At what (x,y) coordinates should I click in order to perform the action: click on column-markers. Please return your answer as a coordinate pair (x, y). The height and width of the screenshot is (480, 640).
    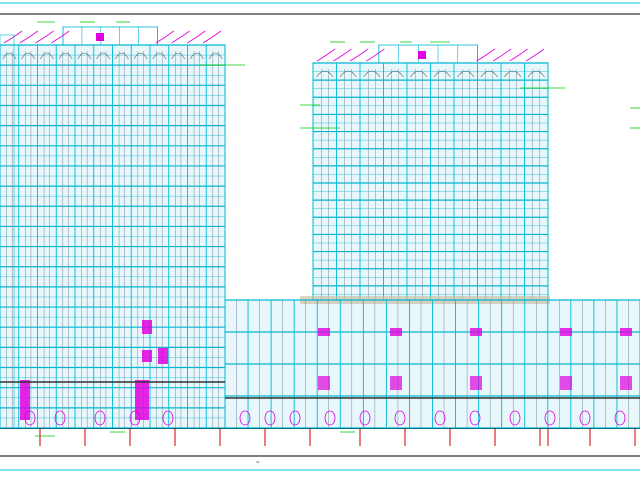
    Looking at the image, I should click on (337, 437).